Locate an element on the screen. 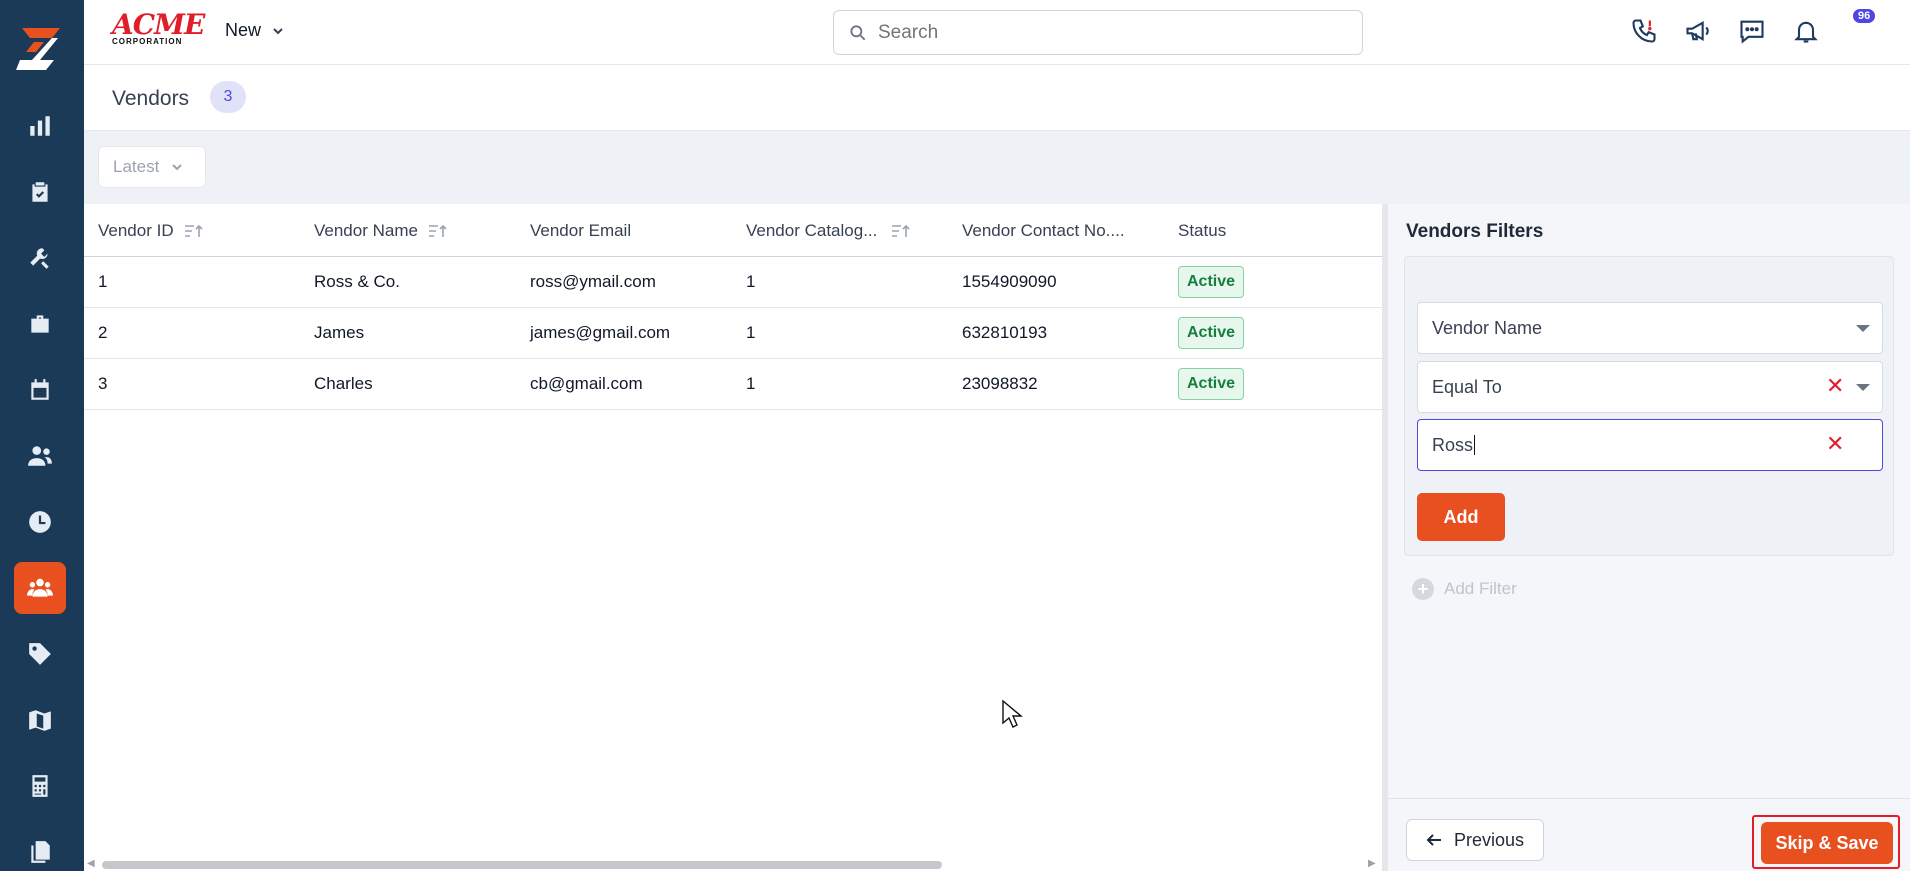  messages-button is located at coordinates (1752, 31).